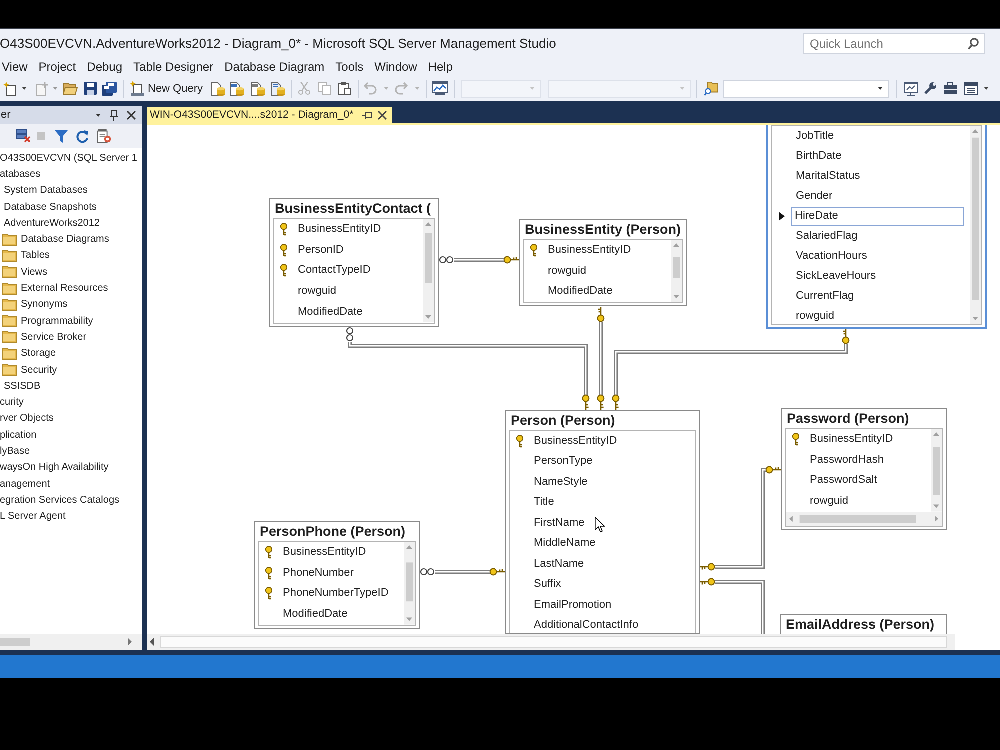 The width and height of the screenshot is (1000, 750). Describe the element at coordinates (557, 523) in the screenshot. I see `column-name: FirstName` at that location.